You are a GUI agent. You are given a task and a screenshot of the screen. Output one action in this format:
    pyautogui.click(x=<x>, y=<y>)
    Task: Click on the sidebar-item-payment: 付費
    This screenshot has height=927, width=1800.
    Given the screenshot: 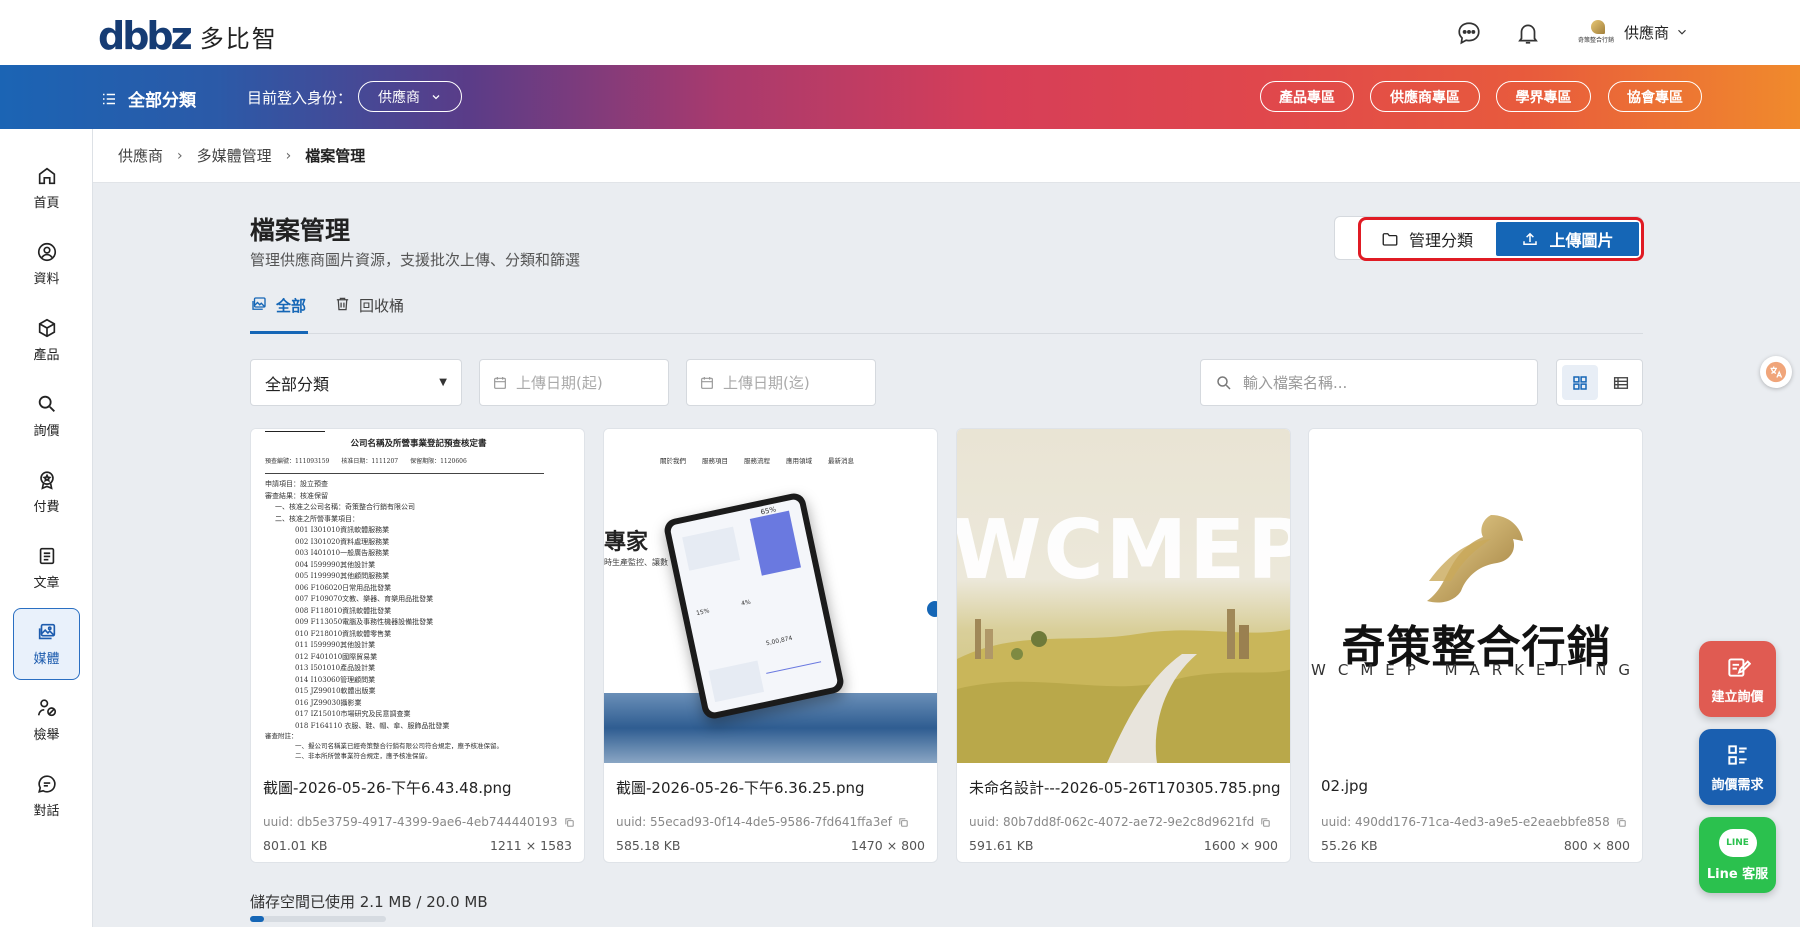 What is the action you would take?
    pyautogui.click(x=46, y=492)
    